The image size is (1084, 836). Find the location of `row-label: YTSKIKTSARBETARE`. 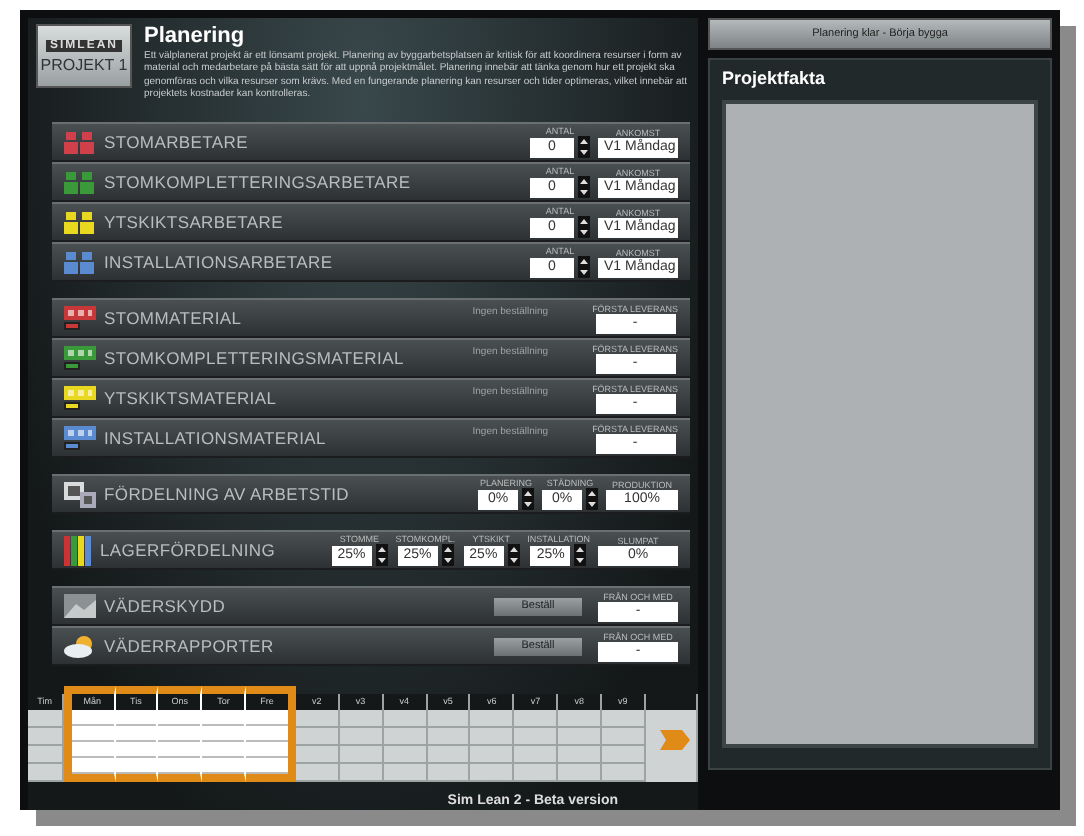

row-label: YTSKIKTSARBETARE is located at coordinates (194, 222).